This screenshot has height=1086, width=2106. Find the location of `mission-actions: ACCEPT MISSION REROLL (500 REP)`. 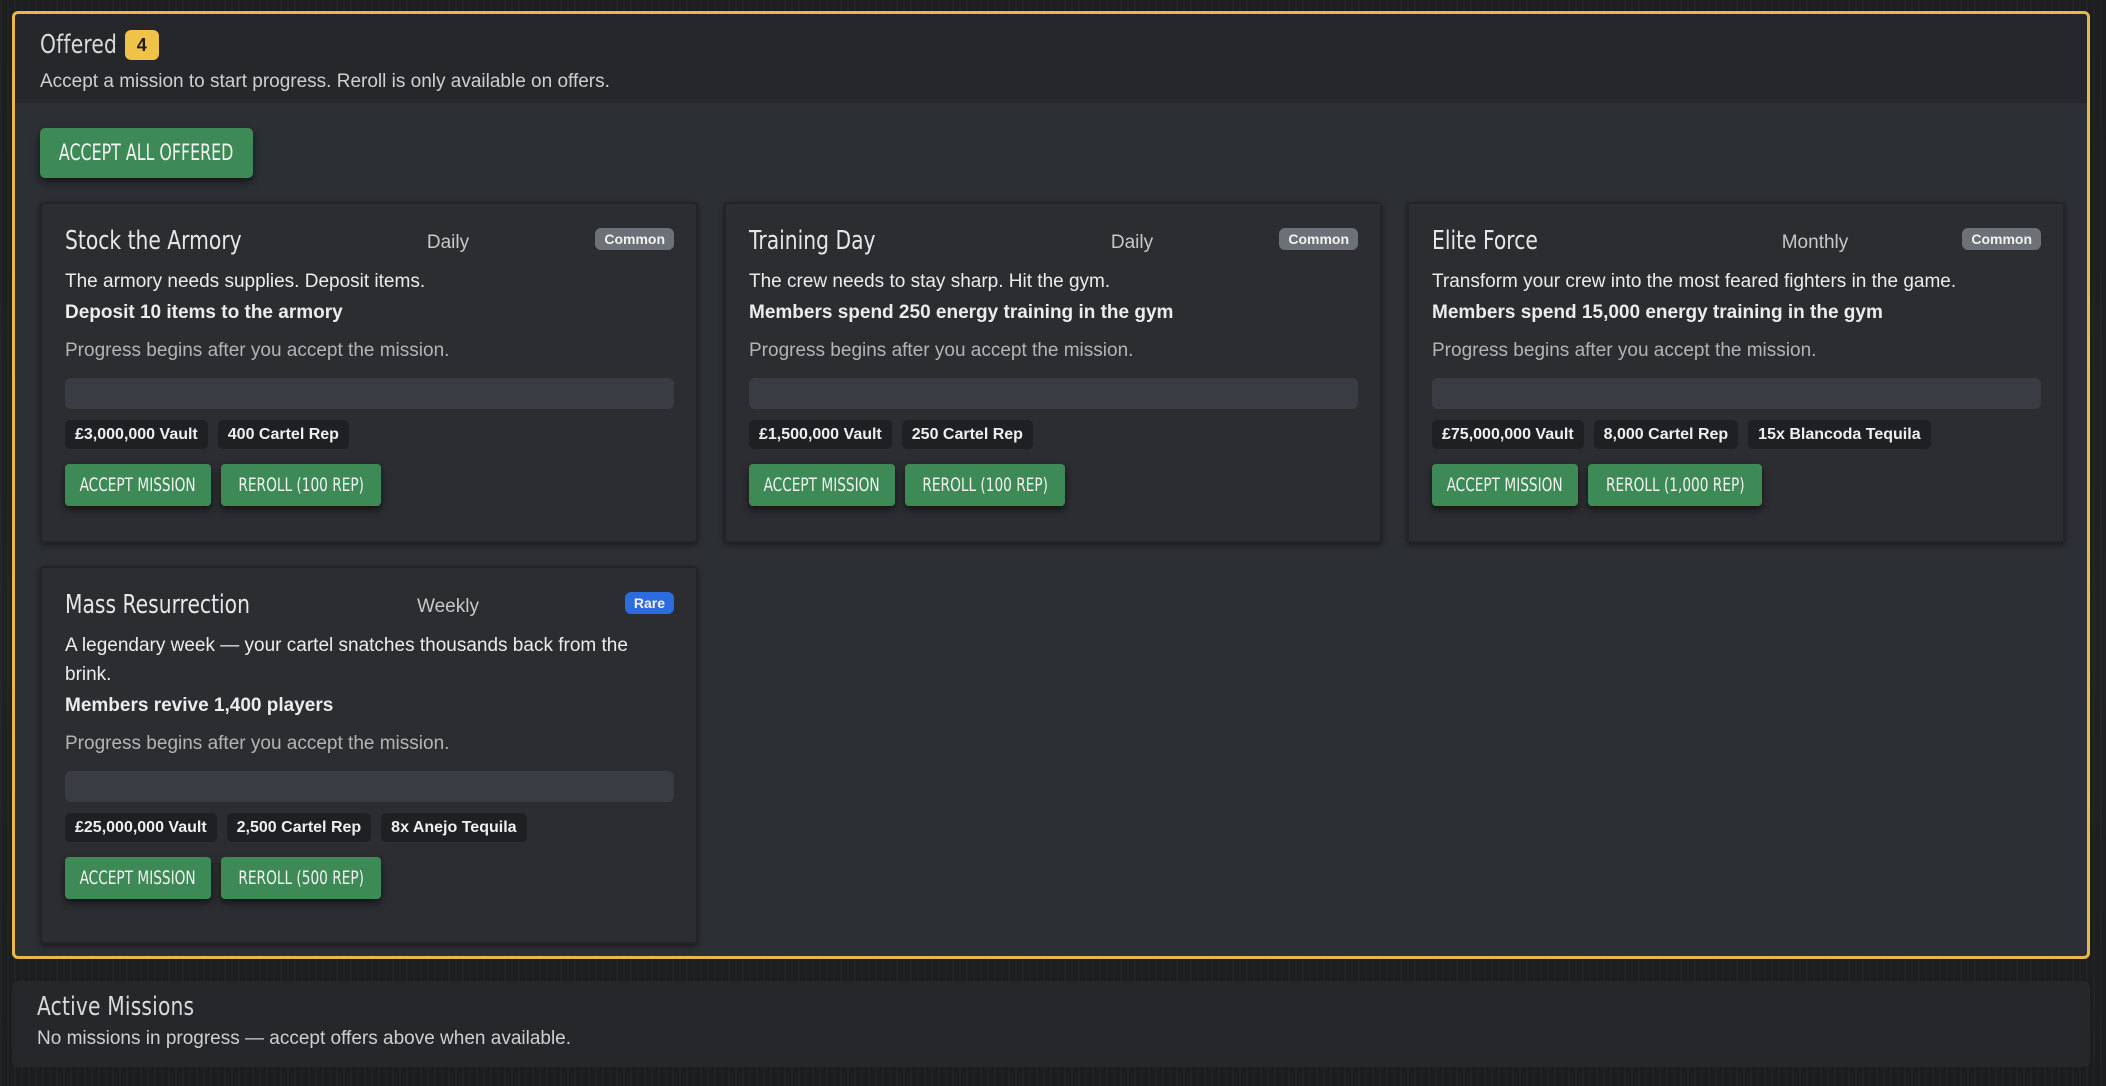

mission-actions: ACCEPT MISSION REROLL (500 REP) is located at coordinates (369, 878).